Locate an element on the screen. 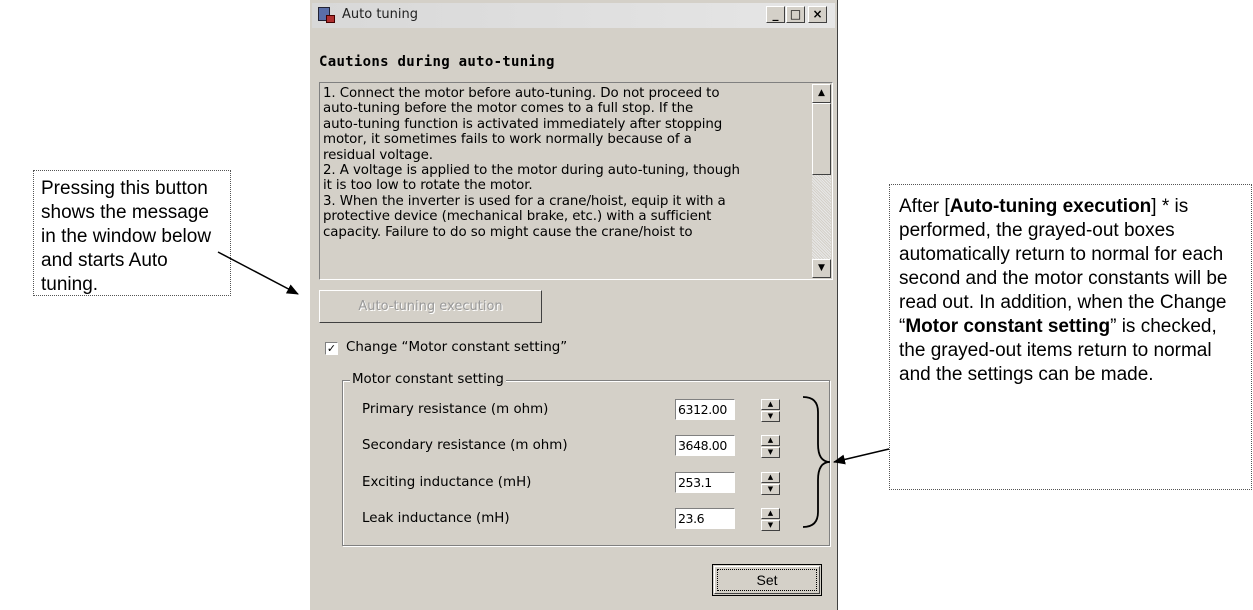 The image size is (1253, 610). set-button-label: Set is located at coordinates (767, 580).